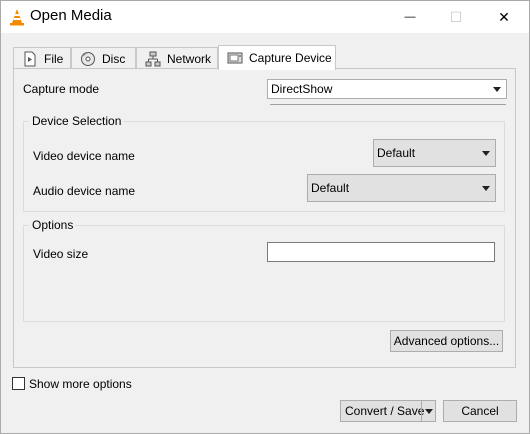  Describe the element at coordinates (53, 225) in the screenshot. I see `options-title: Options` at that location.